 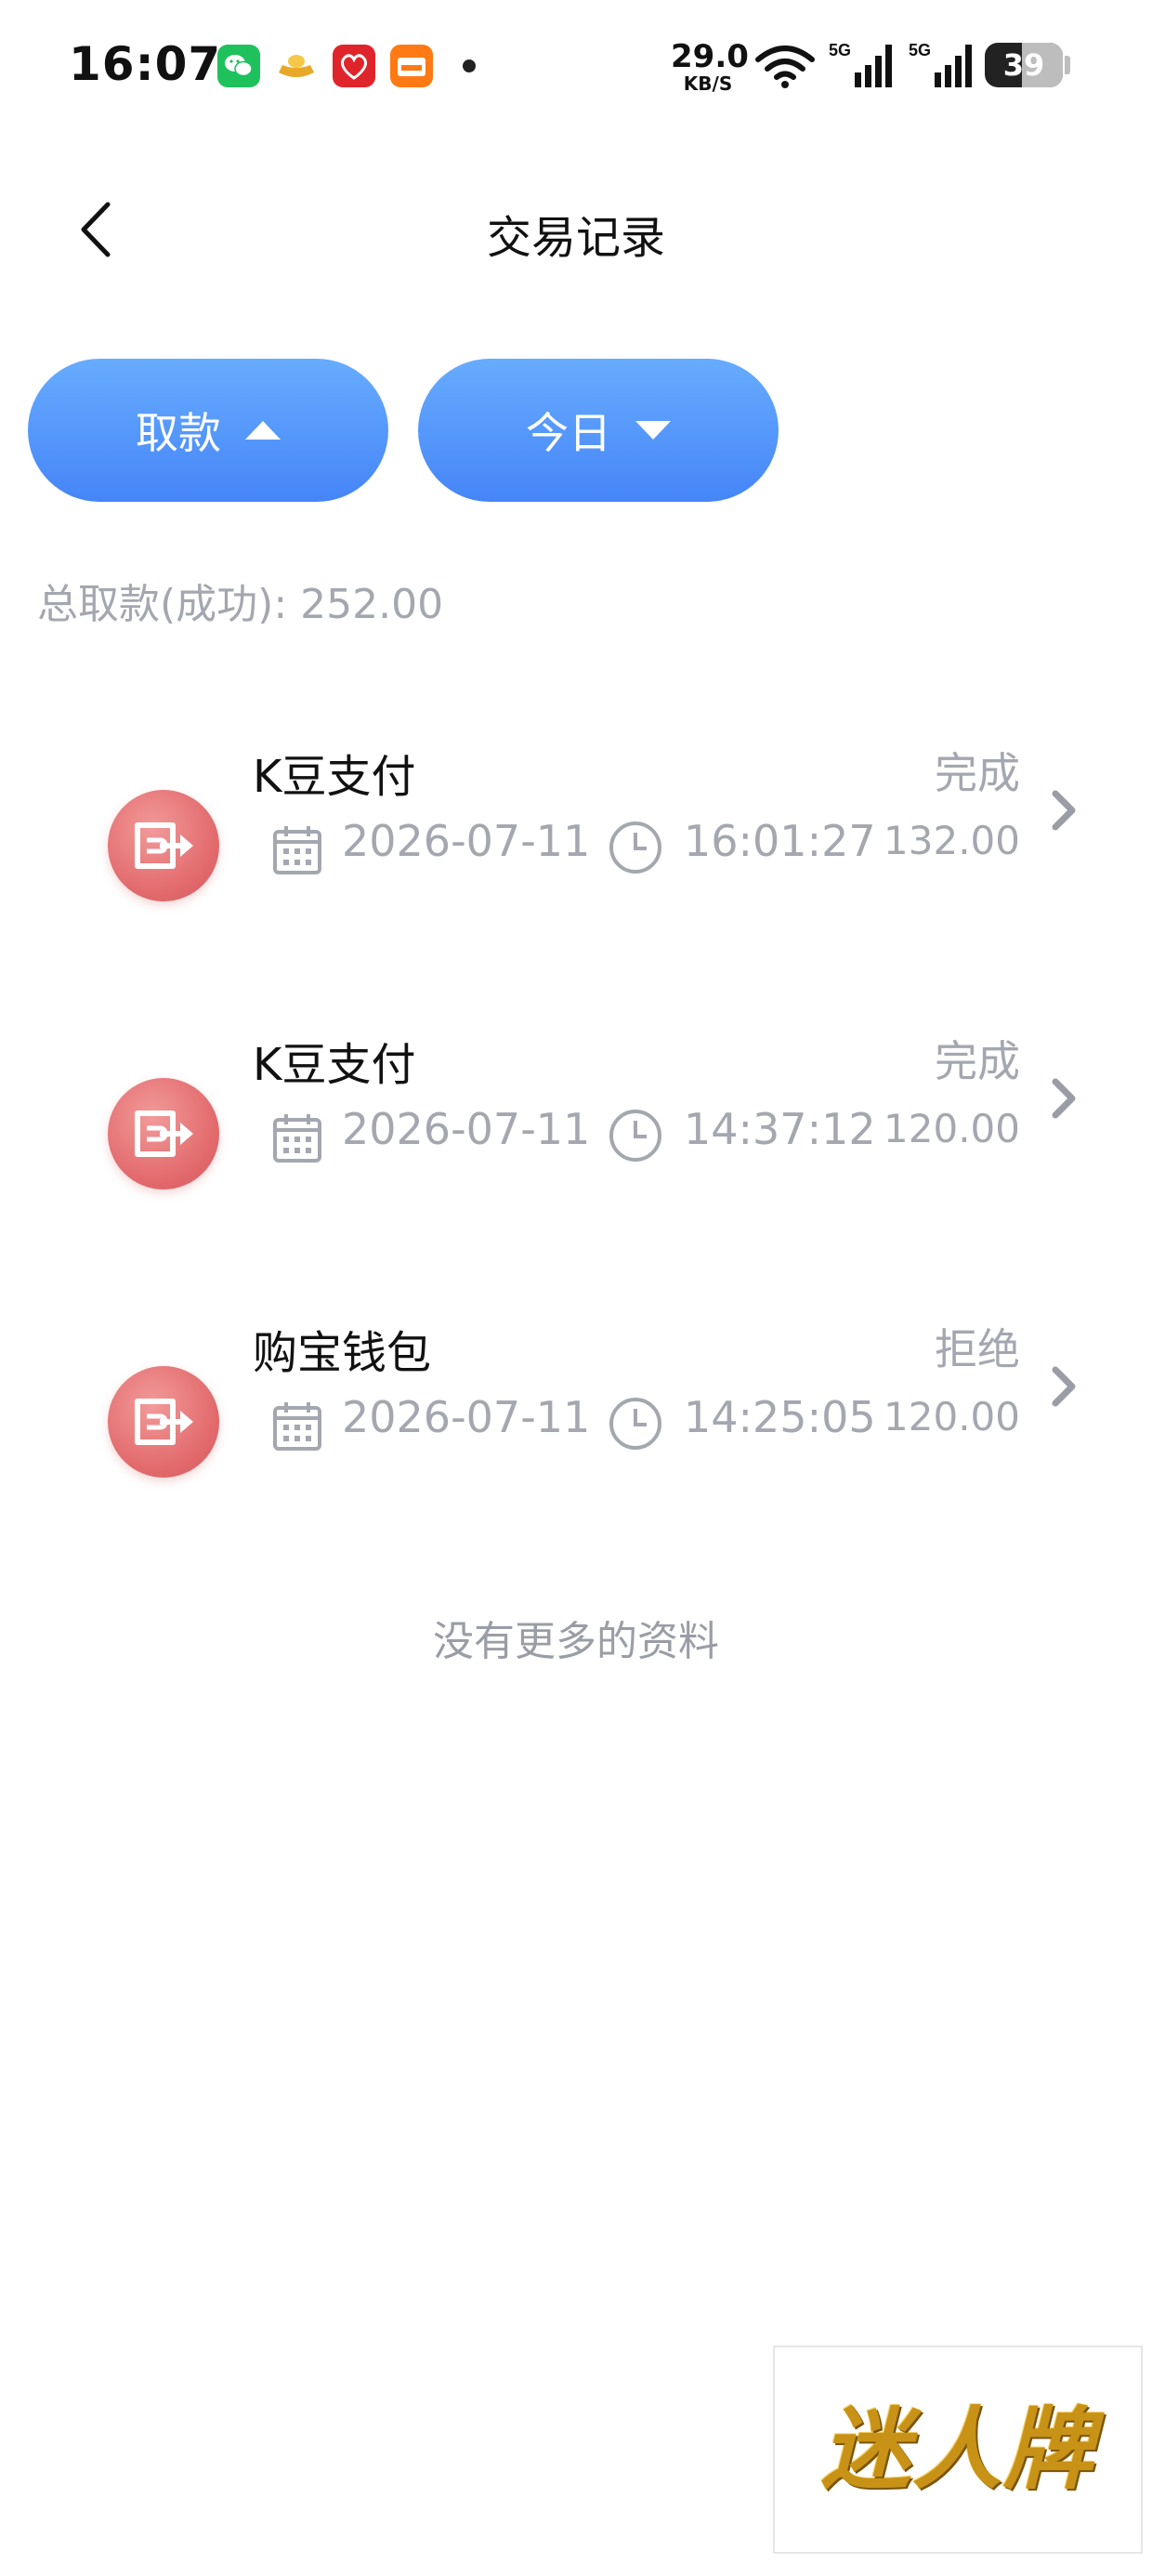 What do you see at coordinates (296, 66) in the screenshot?
I see `gold-ingot-icon` at bounding box center [296, 66].